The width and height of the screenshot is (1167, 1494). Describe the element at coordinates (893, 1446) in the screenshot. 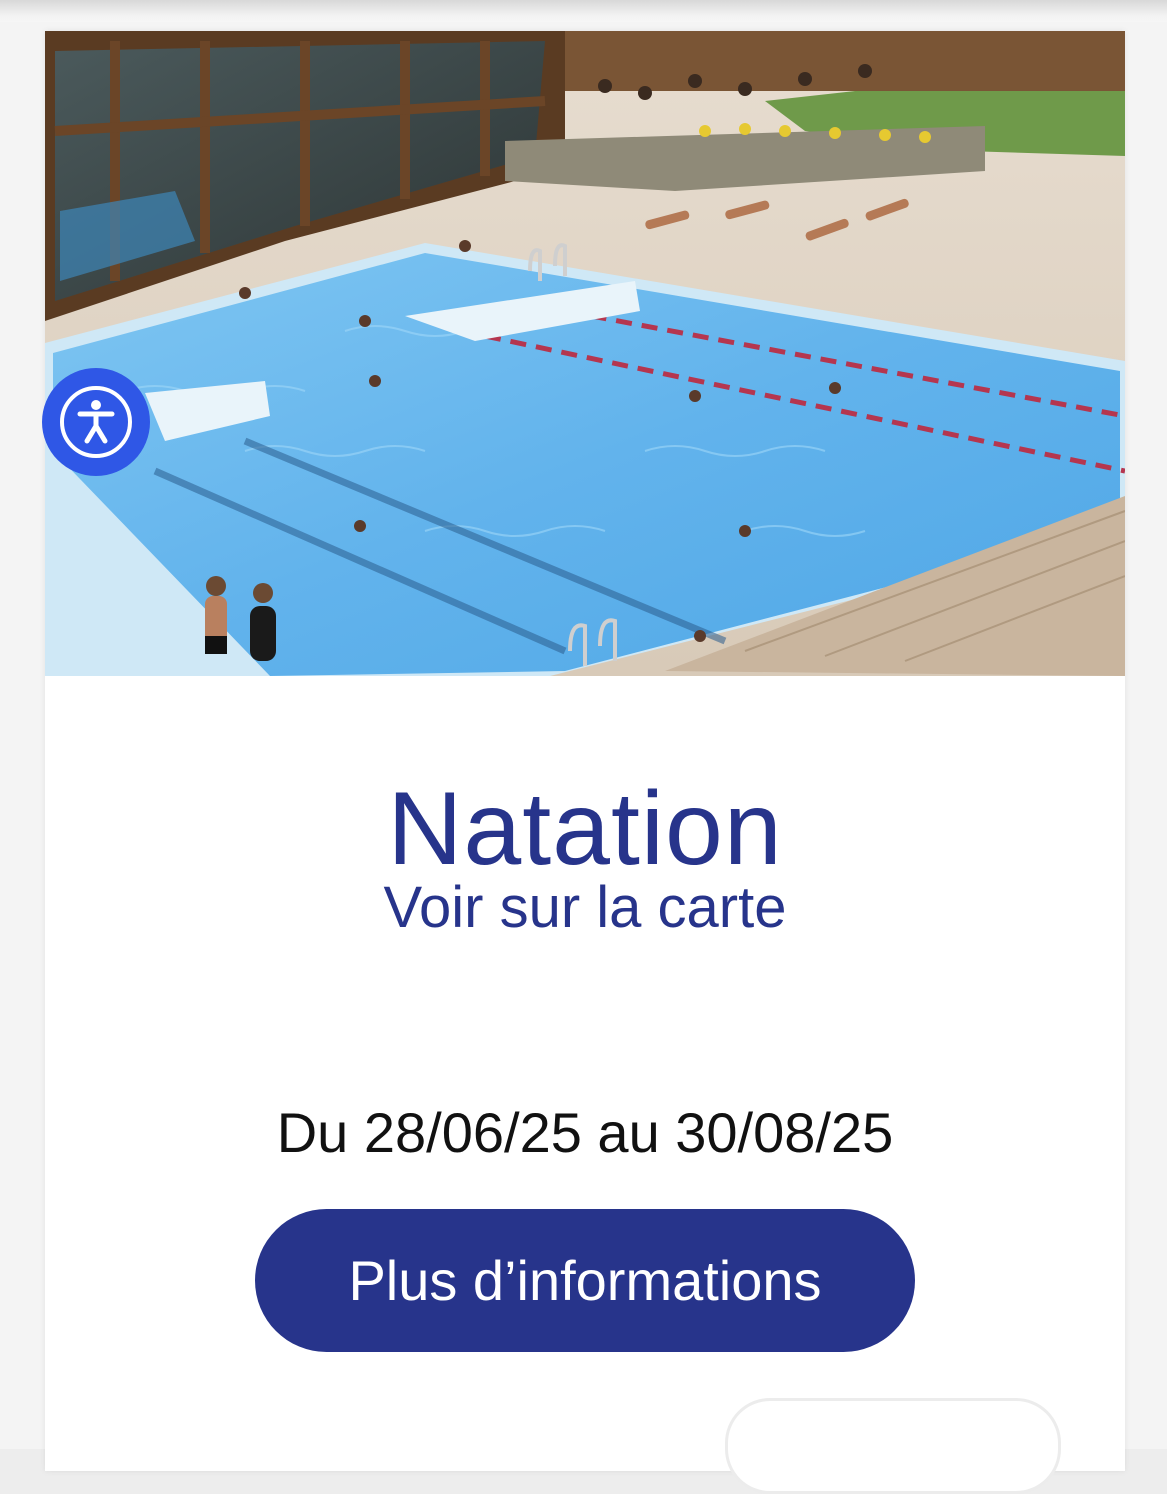

I see `next-card-partial` at that location.